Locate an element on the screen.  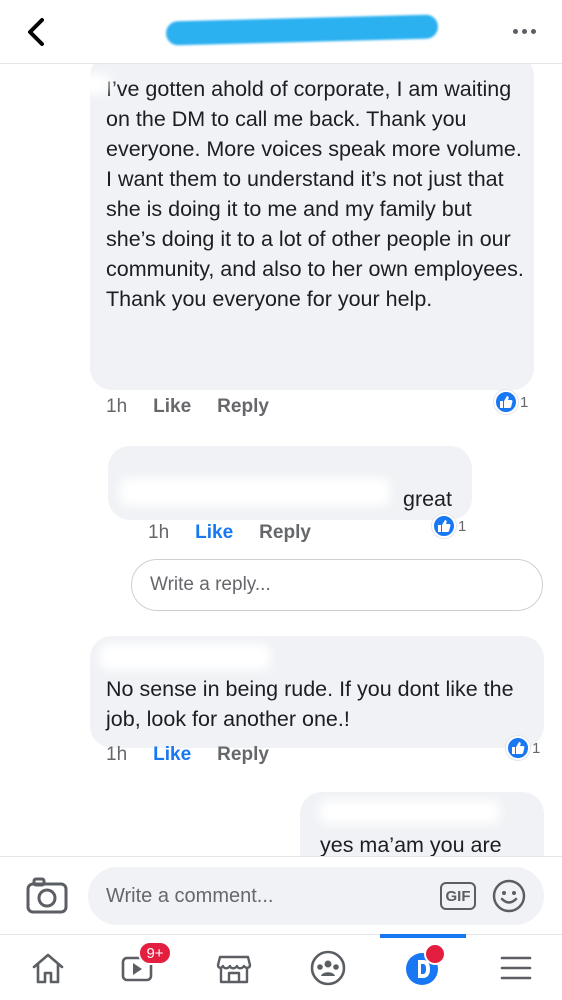
chevron-left-icon is located at coordinates (36, 32).